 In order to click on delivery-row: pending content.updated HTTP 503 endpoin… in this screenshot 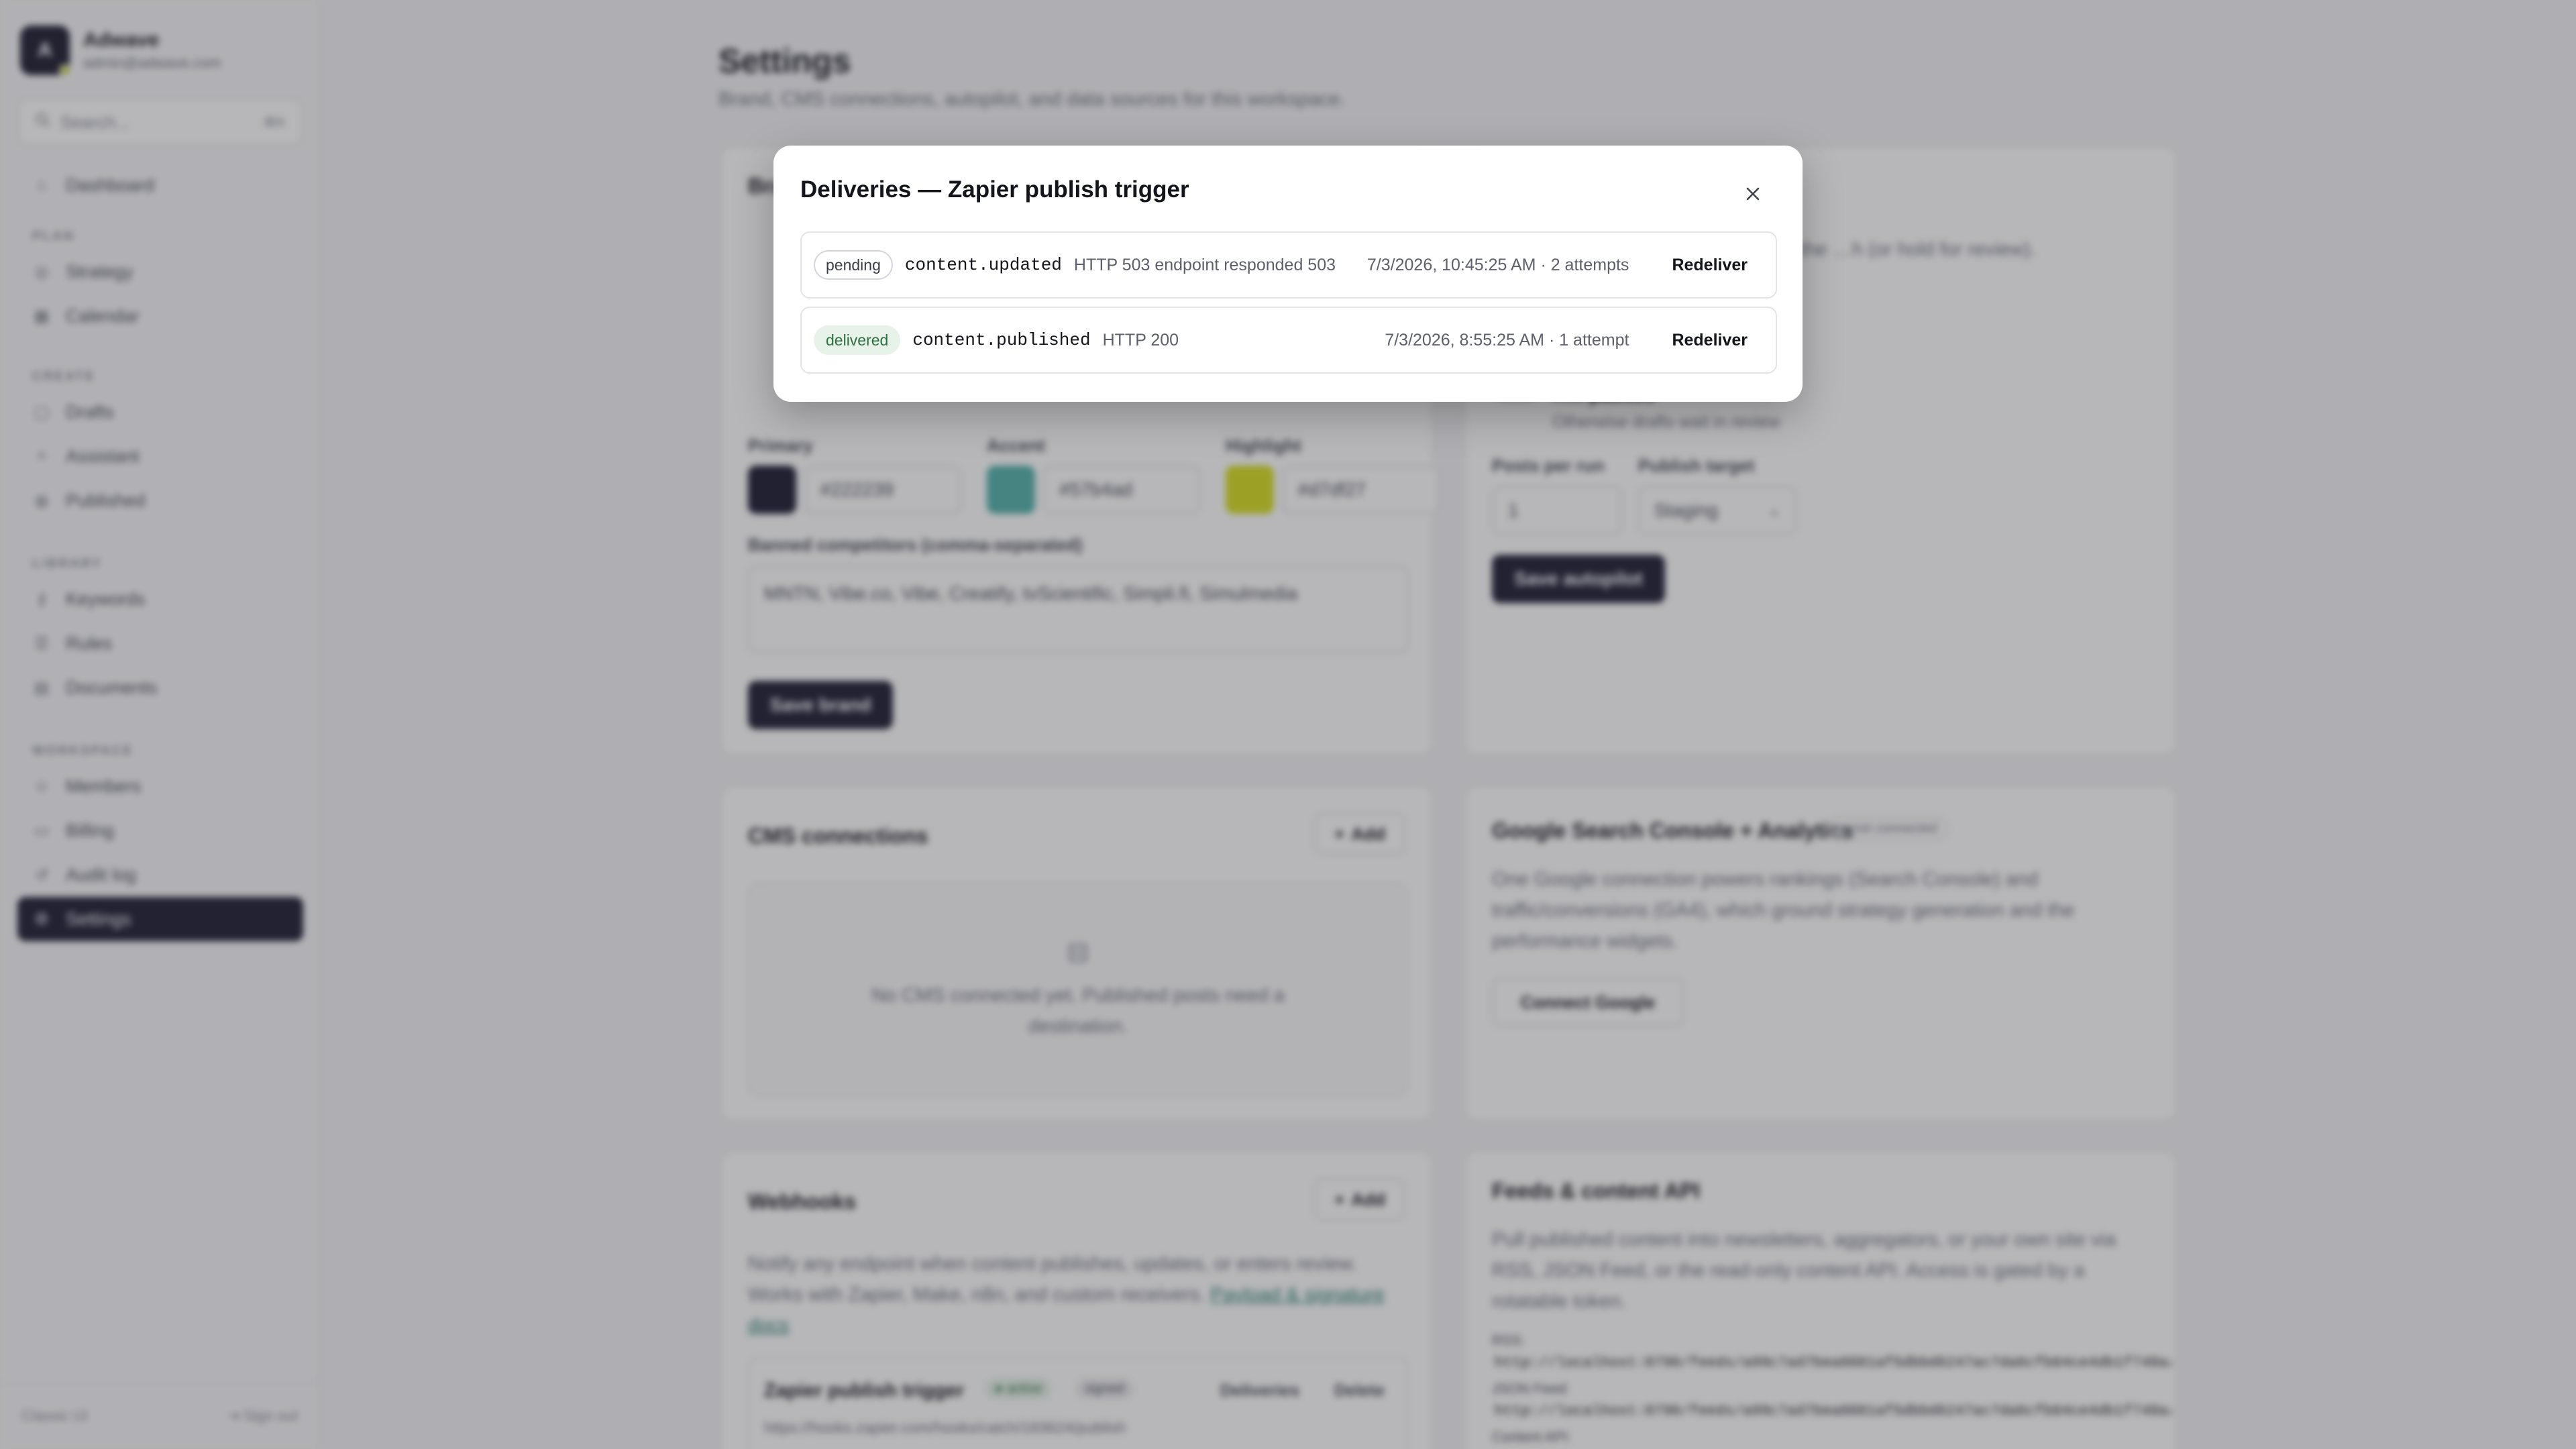, I will do `click(1288, 265)`.